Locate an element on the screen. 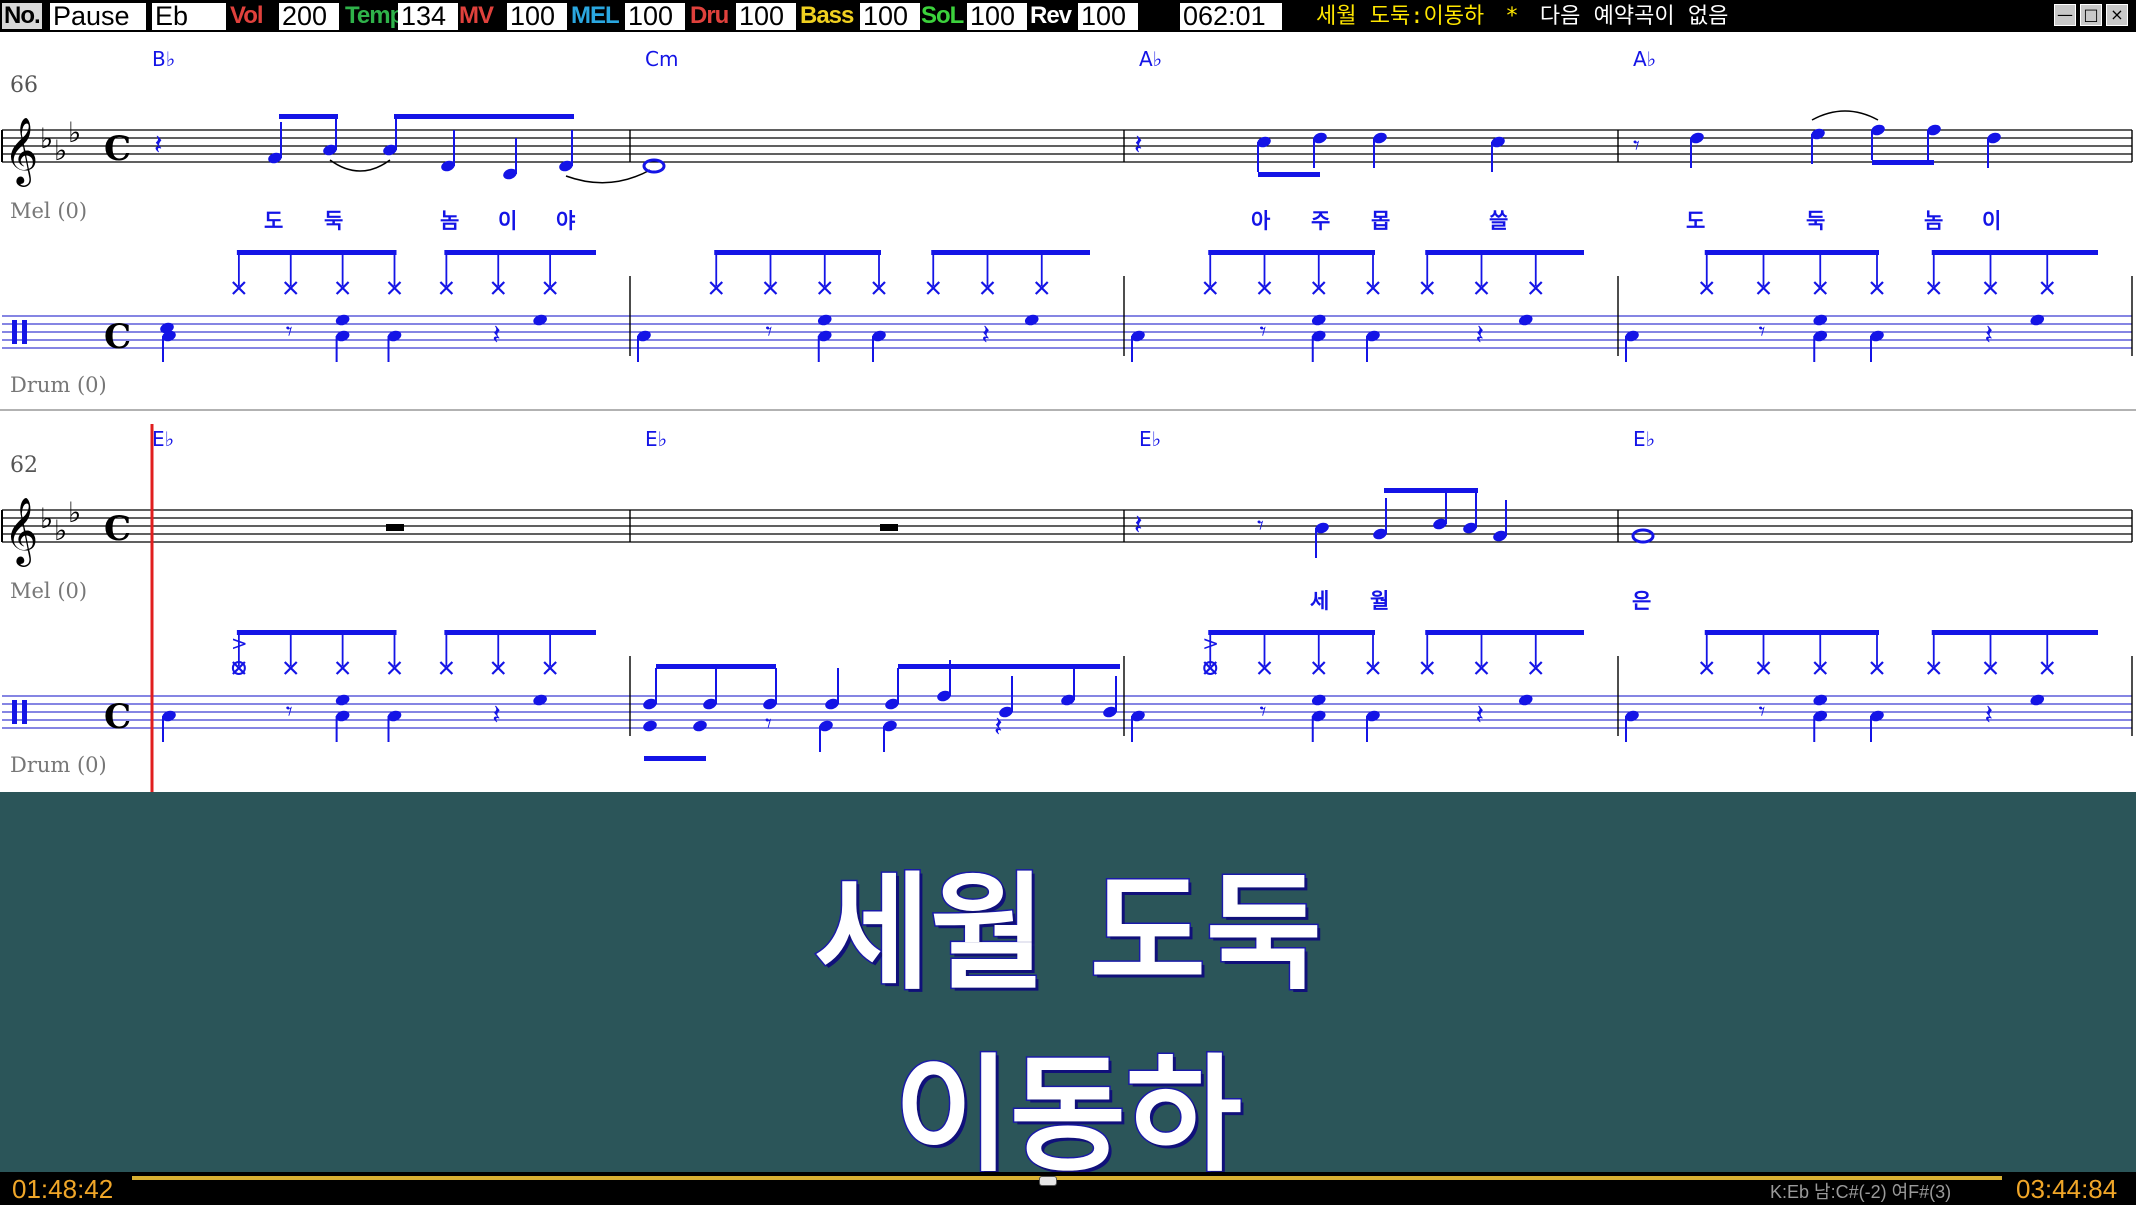 The image size is (2136, 1205). lyric-artist-line: 이동하 is located at coordinates (1068, 1116).